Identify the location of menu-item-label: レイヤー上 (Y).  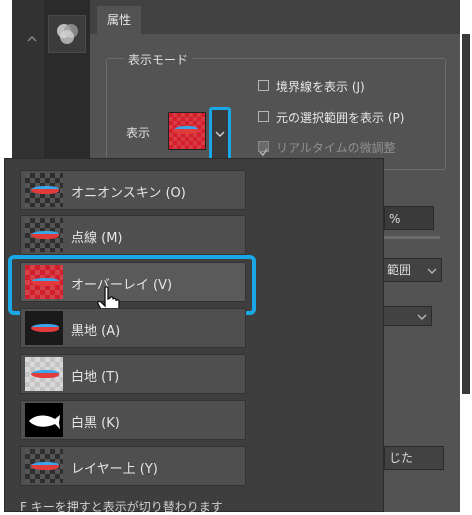
(114, 469).